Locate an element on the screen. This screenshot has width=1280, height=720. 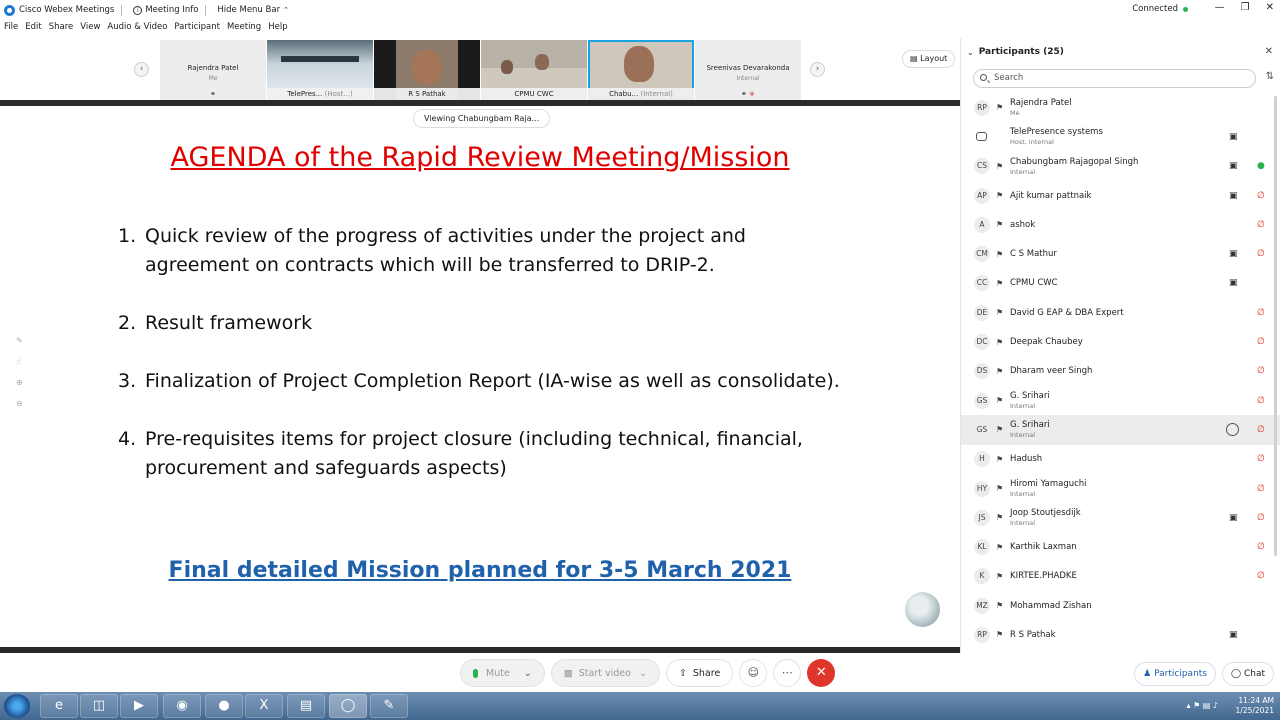
leave-meeting-button: ✕ is located at coordinates (821, 673).